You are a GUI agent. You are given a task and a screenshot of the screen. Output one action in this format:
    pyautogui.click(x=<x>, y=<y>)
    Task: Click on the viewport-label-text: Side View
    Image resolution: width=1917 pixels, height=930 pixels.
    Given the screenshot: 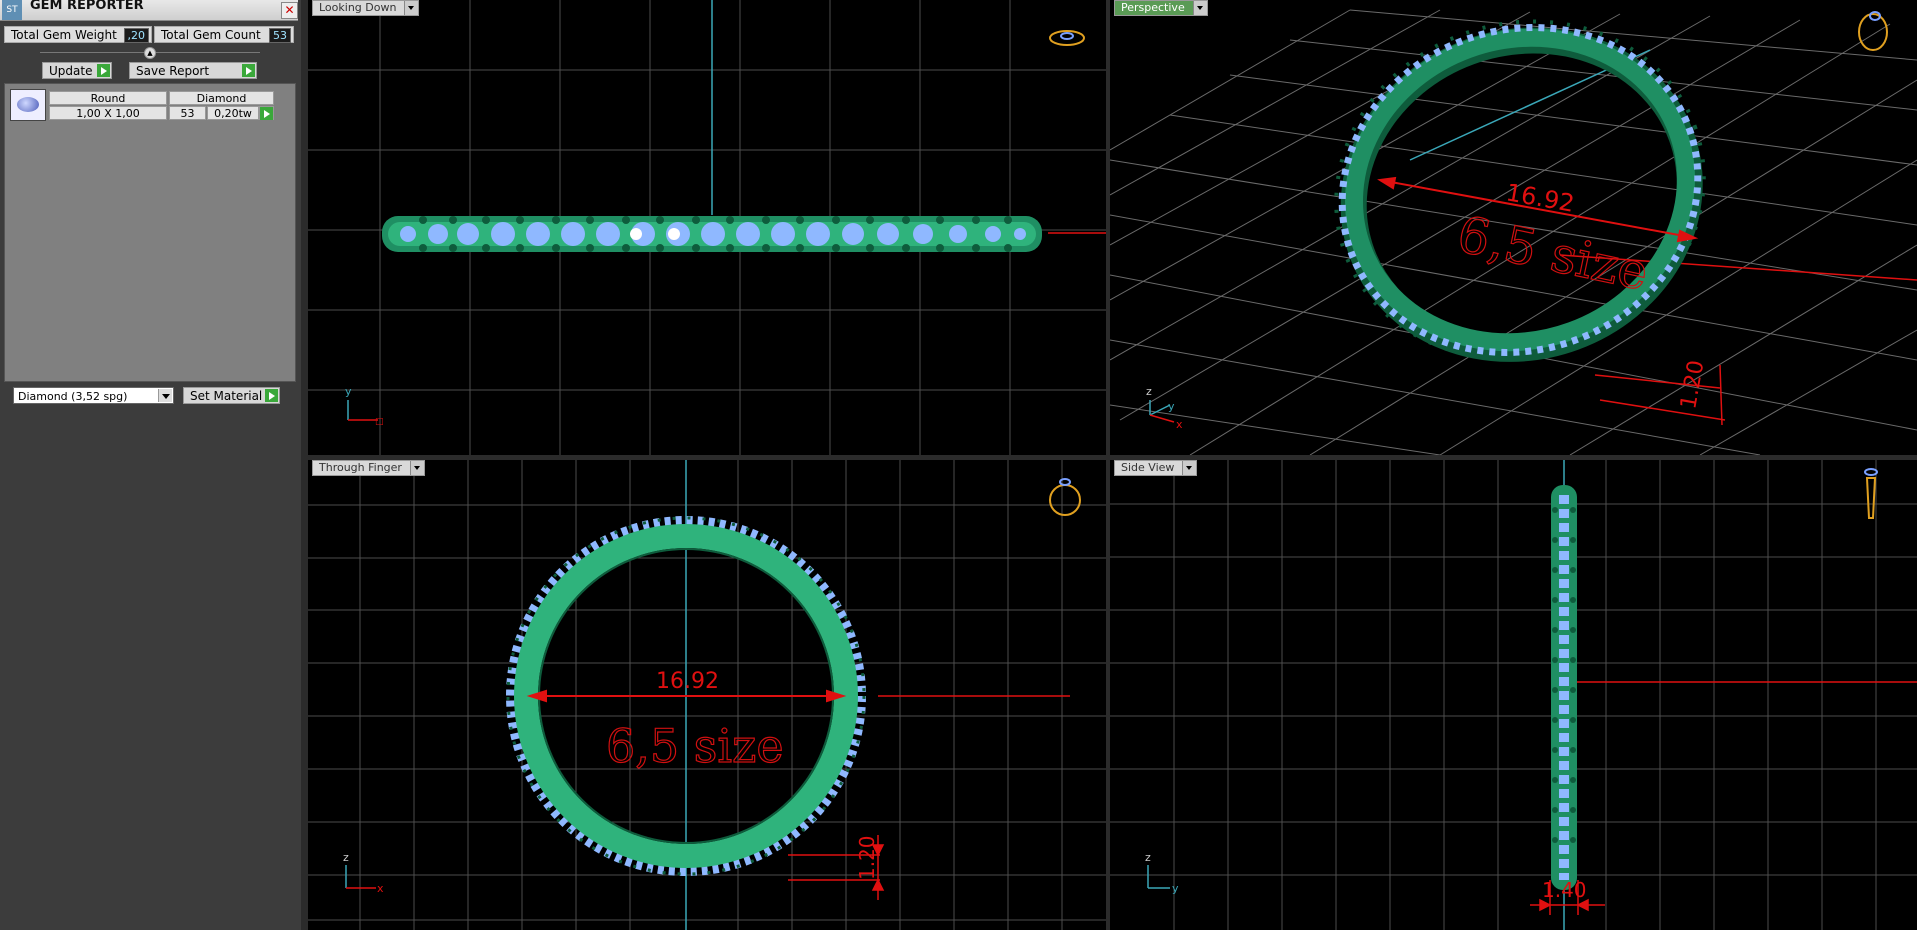 What is the action you would take?
    pyautogui.click(x=1148, y=467)
    